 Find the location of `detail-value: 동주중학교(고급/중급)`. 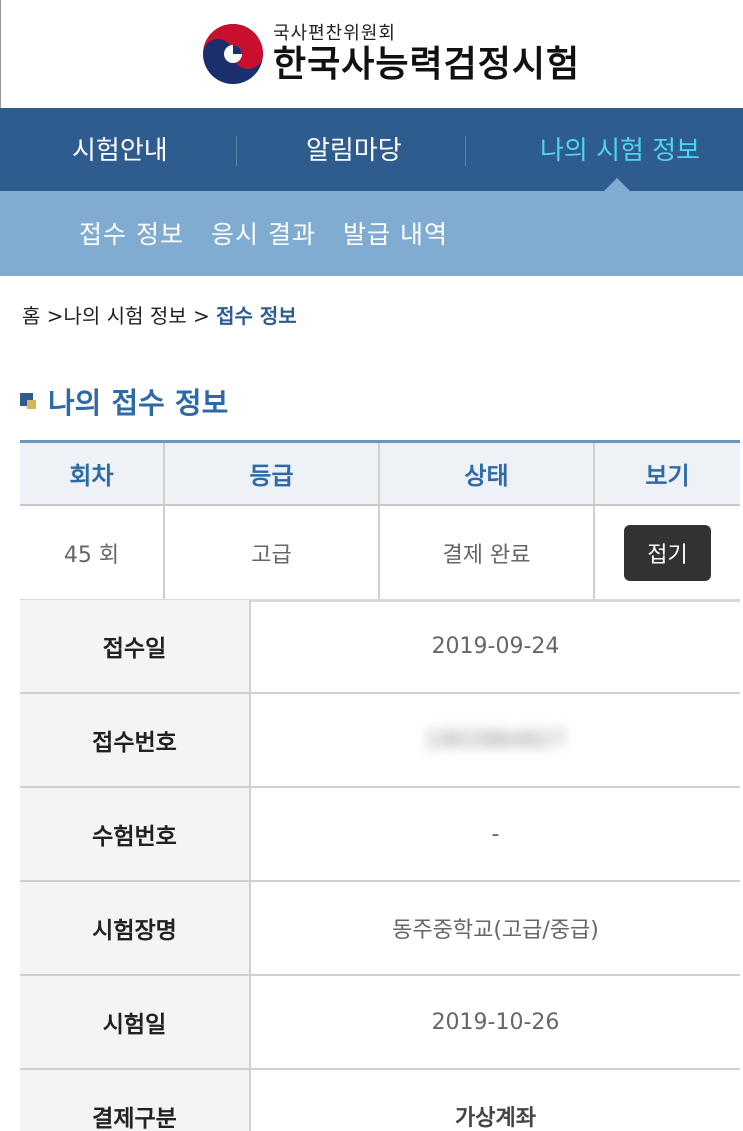

detail-value: 동주중학교(고급/중급) is located at coordinates (495, 930).